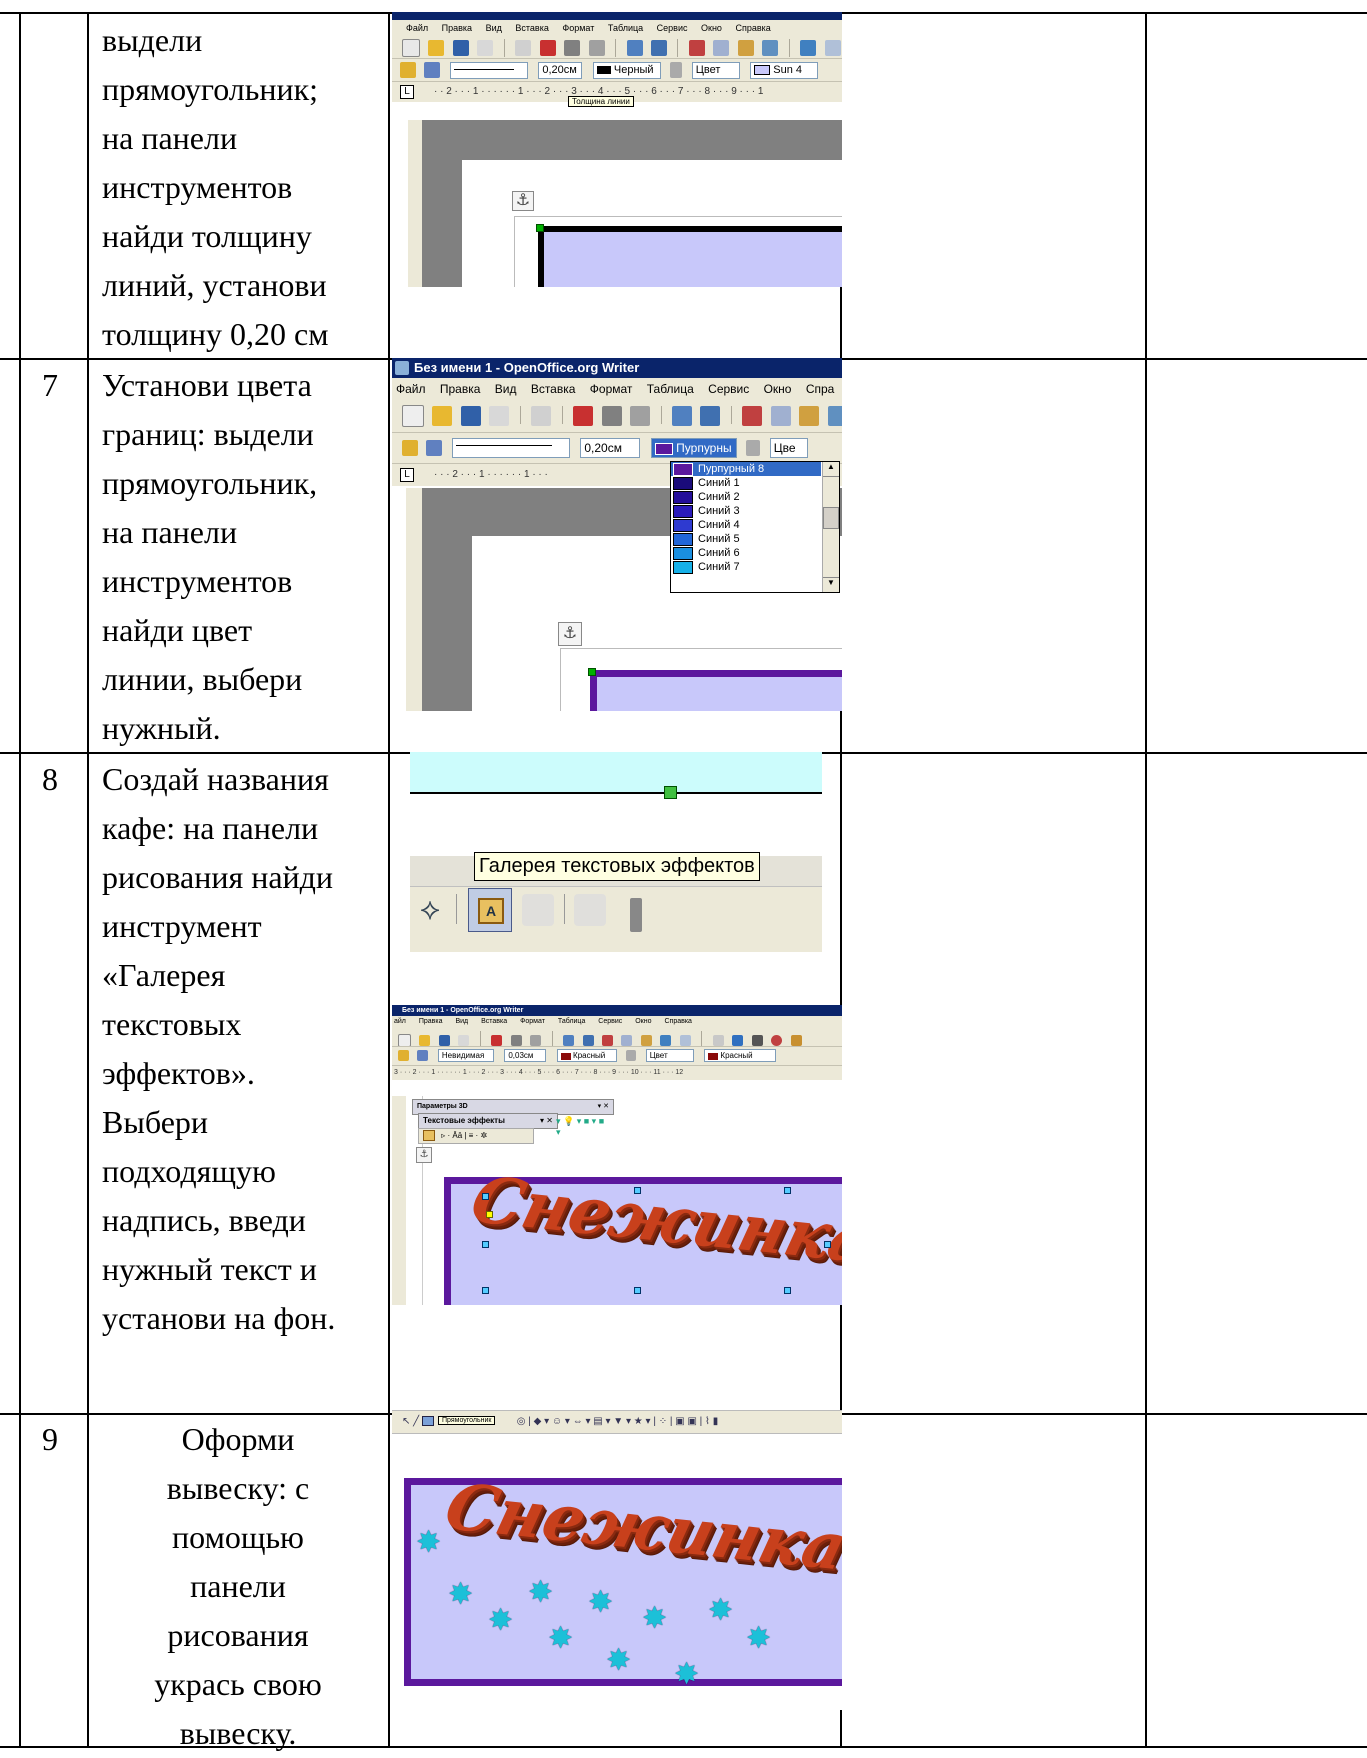 This screenshot has height=1758, width=1367. What do you see at coordinates (757, 1040) in the screenshot?
I see `find-icon` at bounding box center [757, 1040].